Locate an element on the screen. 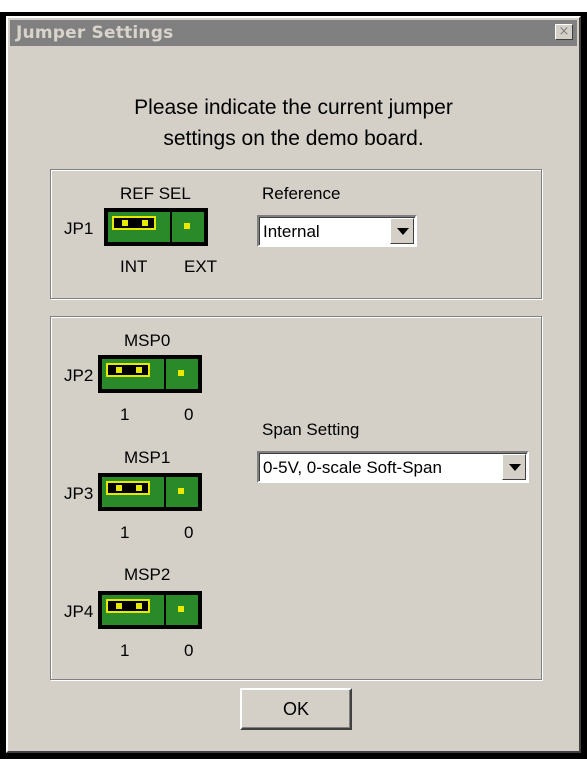 The height and width of the screenshot is (759, 587). jp3-label: JP3 is located at coordinates (79, 493).